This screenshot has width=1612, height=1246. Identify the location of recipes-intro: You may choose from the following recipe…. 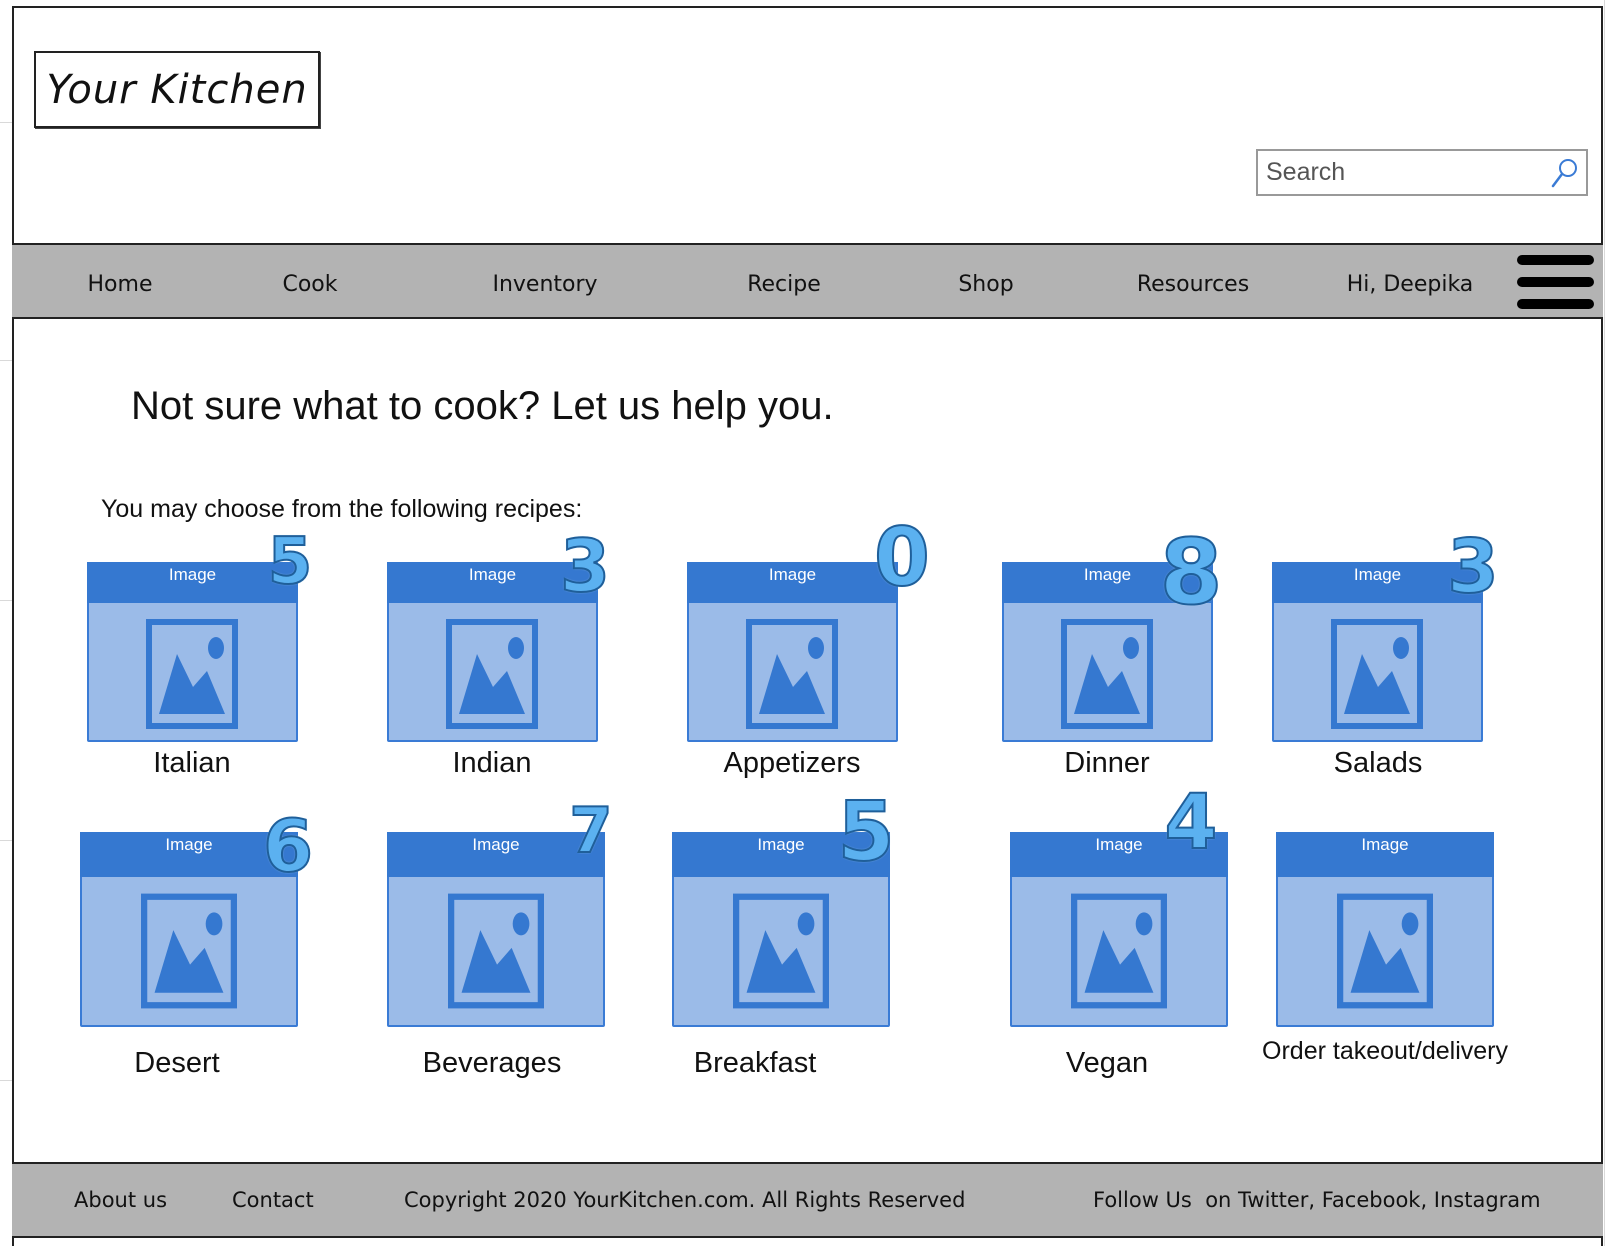
(342, 509).